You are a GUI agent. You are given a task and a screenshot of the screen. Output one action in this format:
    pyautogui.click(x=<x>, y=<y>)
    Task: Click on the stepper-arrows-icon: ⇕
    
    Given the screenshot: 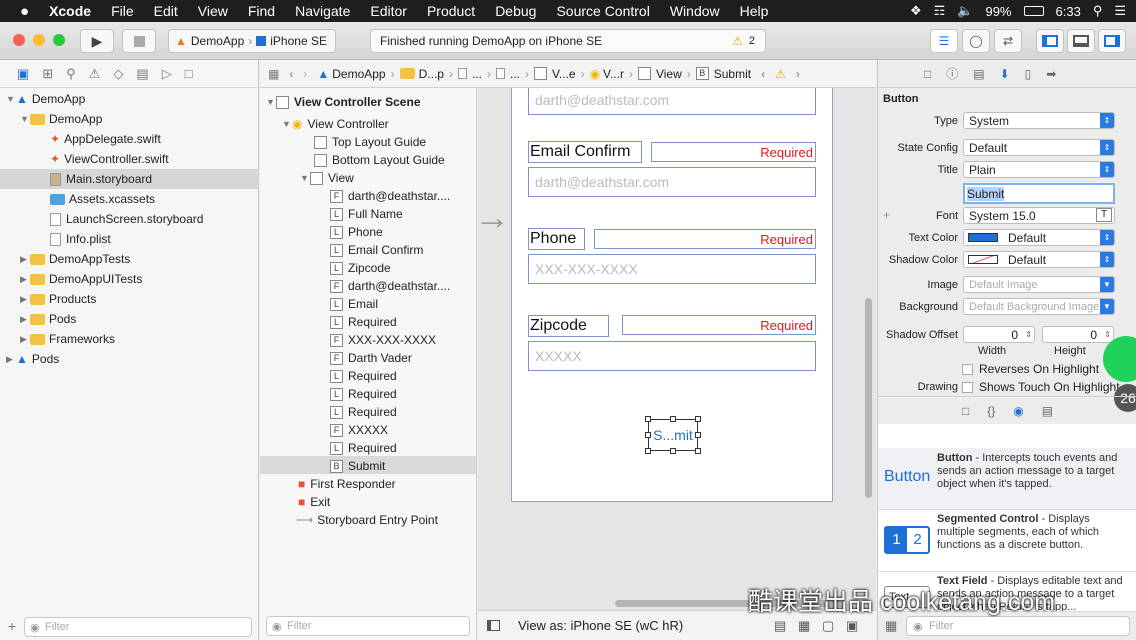 What is the action you would take?
    pyautogui.click(x=1107, y=334)
    